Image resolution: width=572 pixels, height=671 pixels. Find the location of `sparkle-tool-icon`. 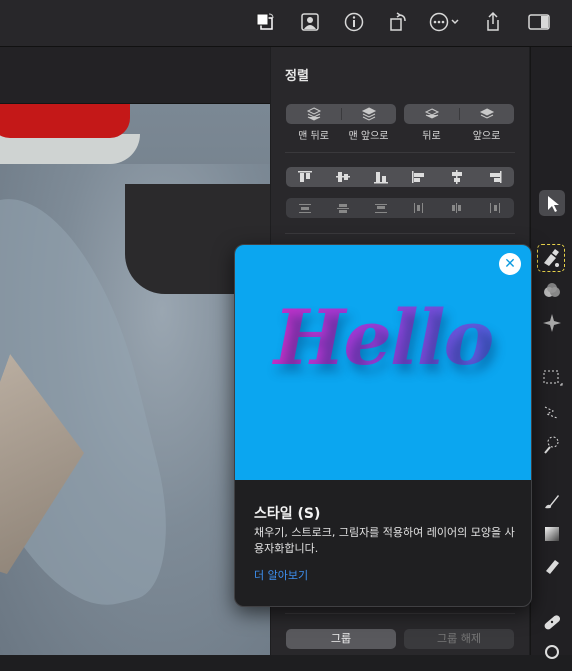

sparkle-tool-icon is located at coordinates (552, 323).